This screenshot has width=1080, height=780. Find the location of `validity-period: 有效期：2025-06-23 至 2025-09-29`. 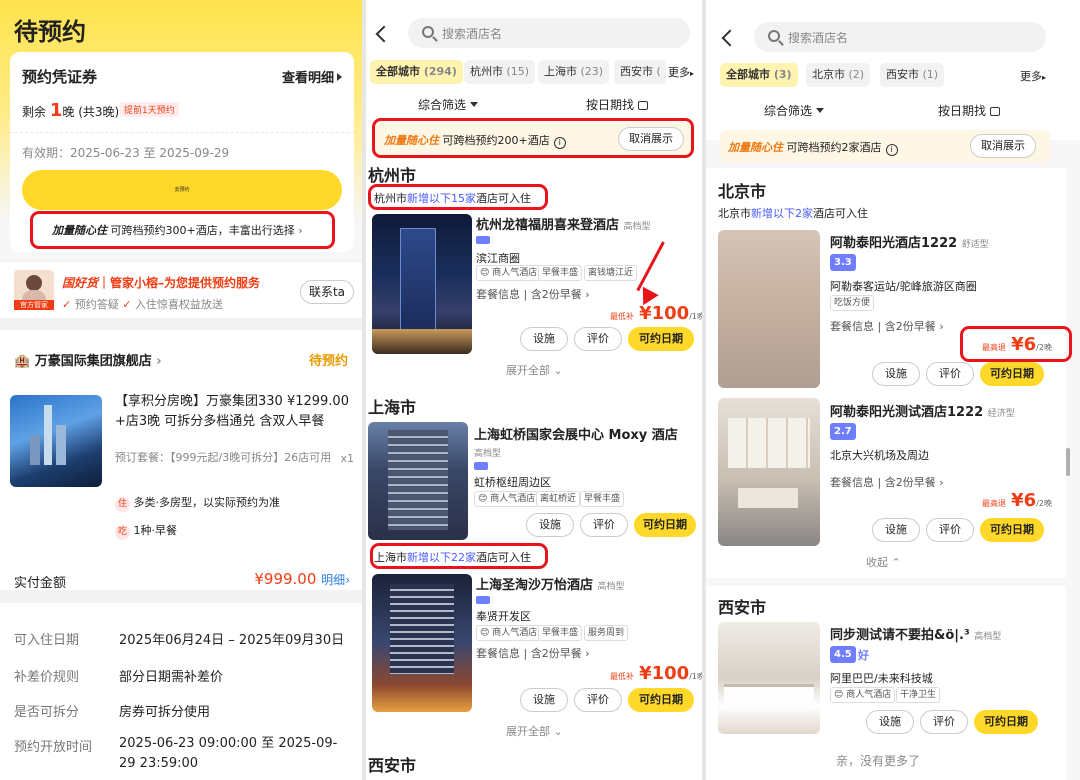

validity-period: 有效期：2025-06-23 至 2025-09-29 is located at coordinates (126, 153).